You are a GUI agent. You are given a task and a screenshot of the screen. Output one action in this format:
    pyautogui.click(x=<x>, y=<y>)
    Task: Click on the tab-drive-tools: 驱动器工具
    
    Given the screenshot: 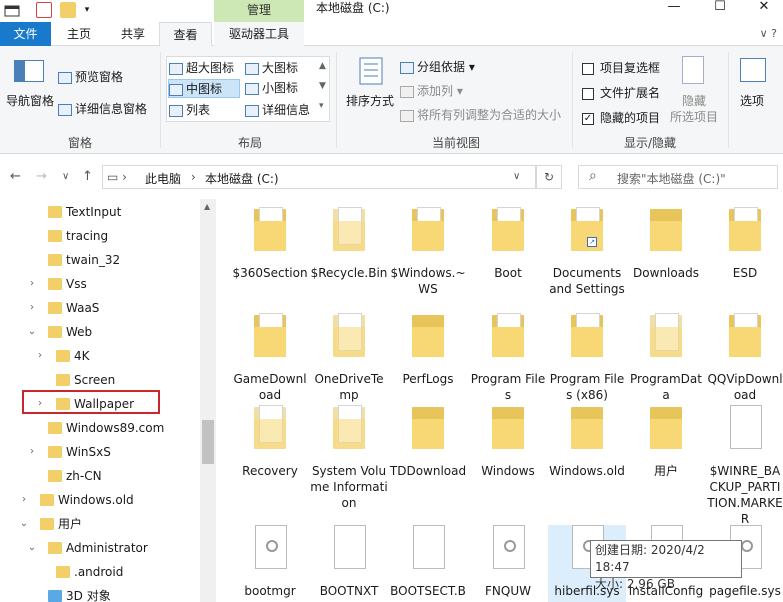 What is the action you would take?
    pyautogui.click(x=259, y=34)
    